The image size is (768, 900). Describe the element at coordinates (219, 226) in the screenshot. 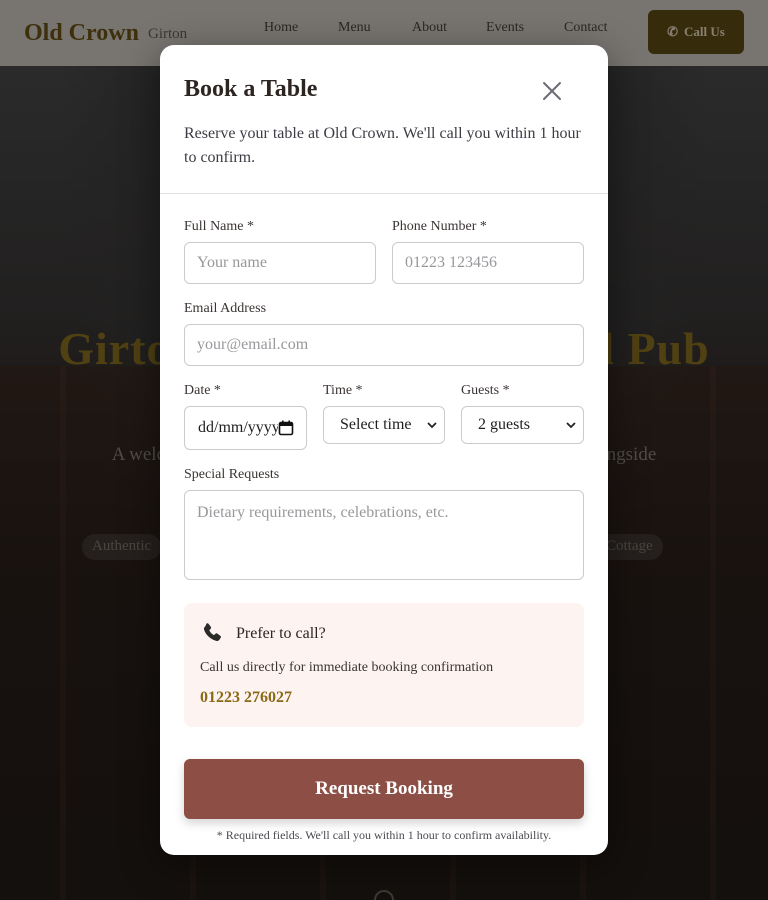

I see `full-name-label: Full Name *` at that location.